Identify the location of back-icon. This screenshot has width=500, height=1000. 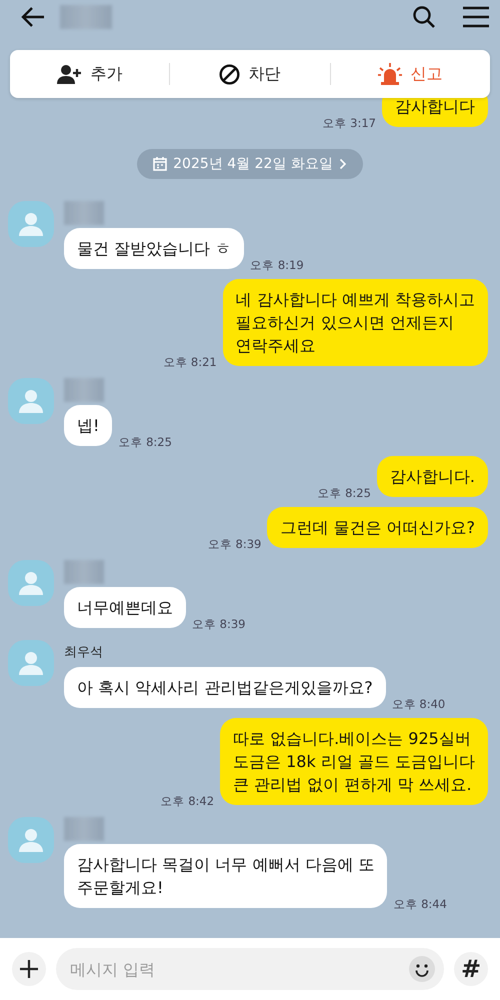
(33, 17).